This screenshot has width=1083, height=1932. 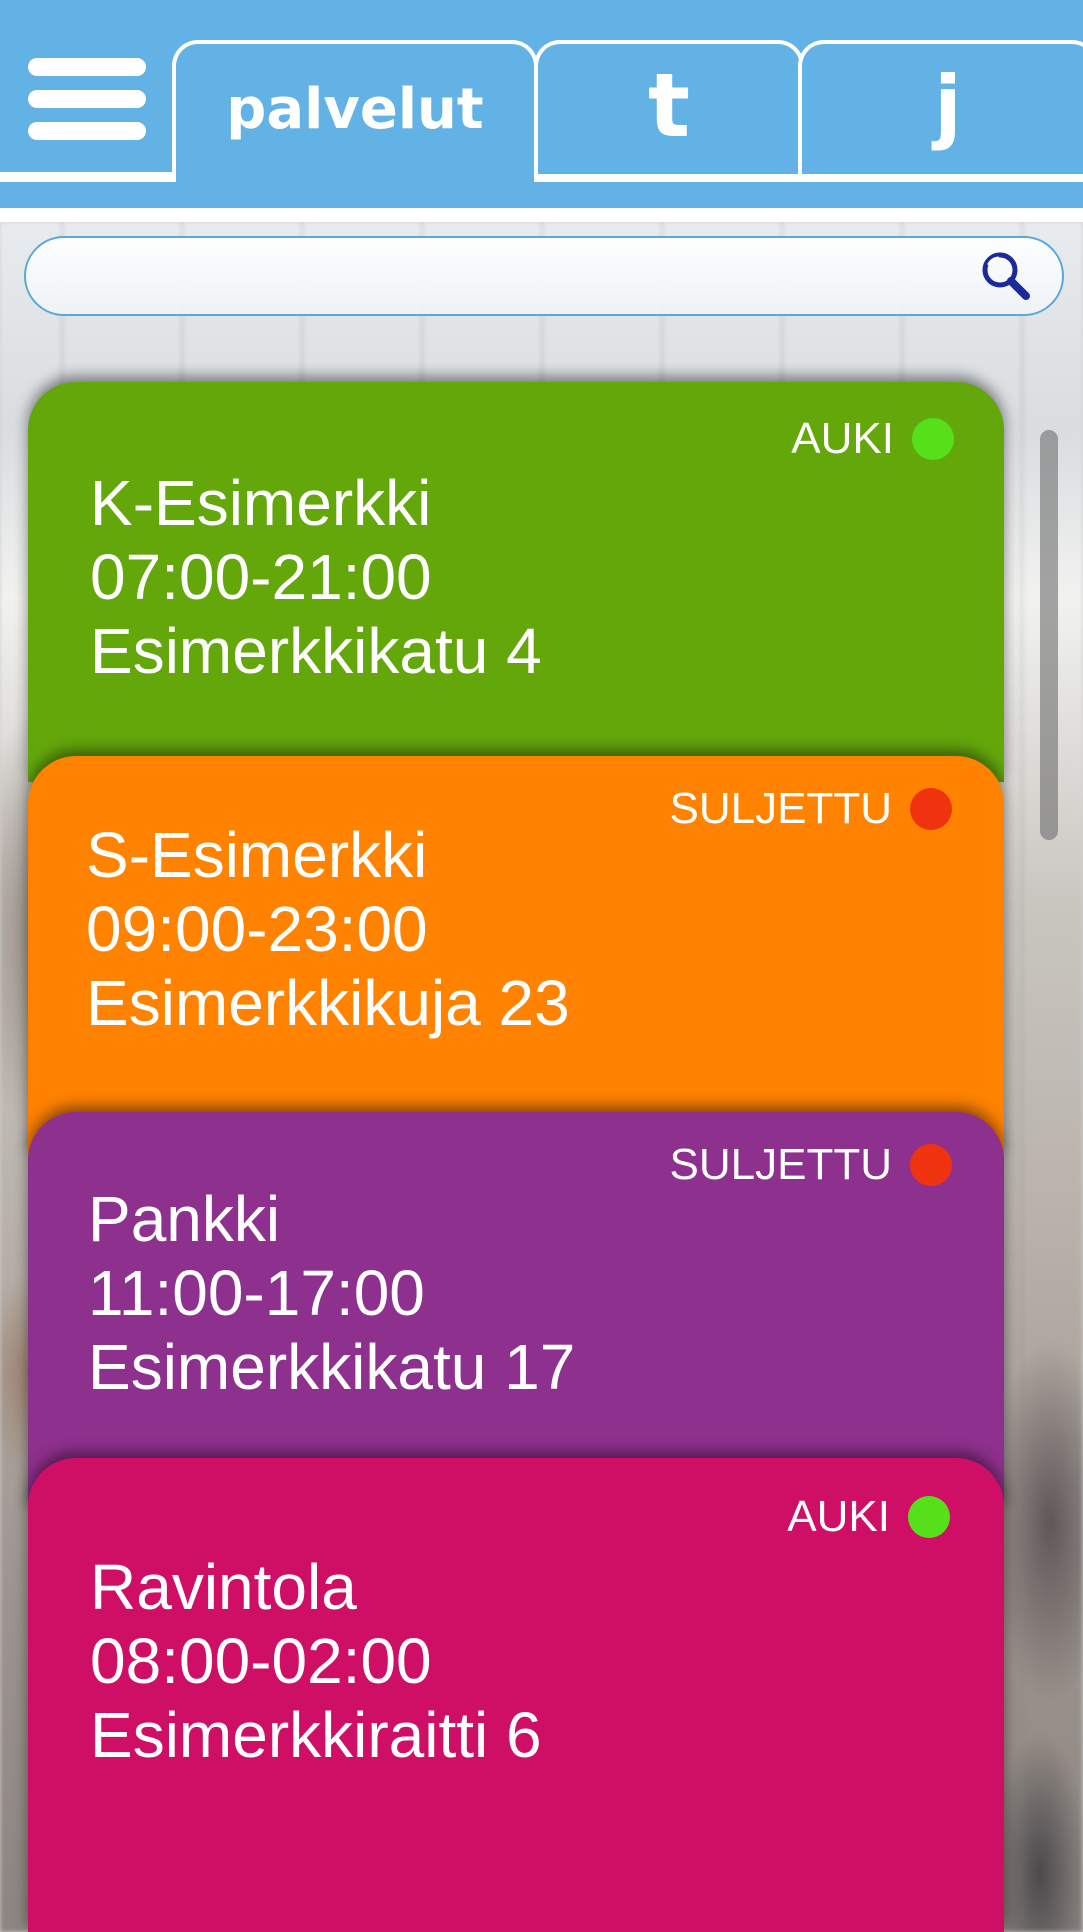 I want to click on search-icon, so click(x=1006, y=276).